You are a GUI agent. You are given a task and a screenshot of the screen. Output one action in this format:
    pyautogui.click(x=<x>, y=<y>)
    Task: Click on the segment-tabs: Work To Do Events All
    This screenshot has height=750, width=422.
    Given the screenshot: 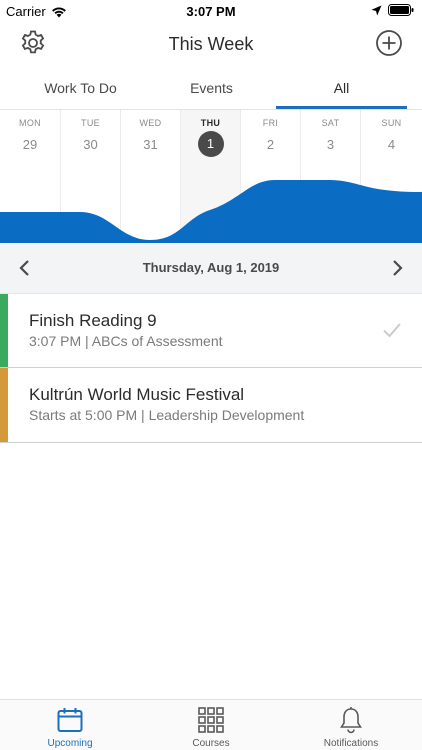 What is the action you would take?
    pyautogui.click(x=211, y=91)
    